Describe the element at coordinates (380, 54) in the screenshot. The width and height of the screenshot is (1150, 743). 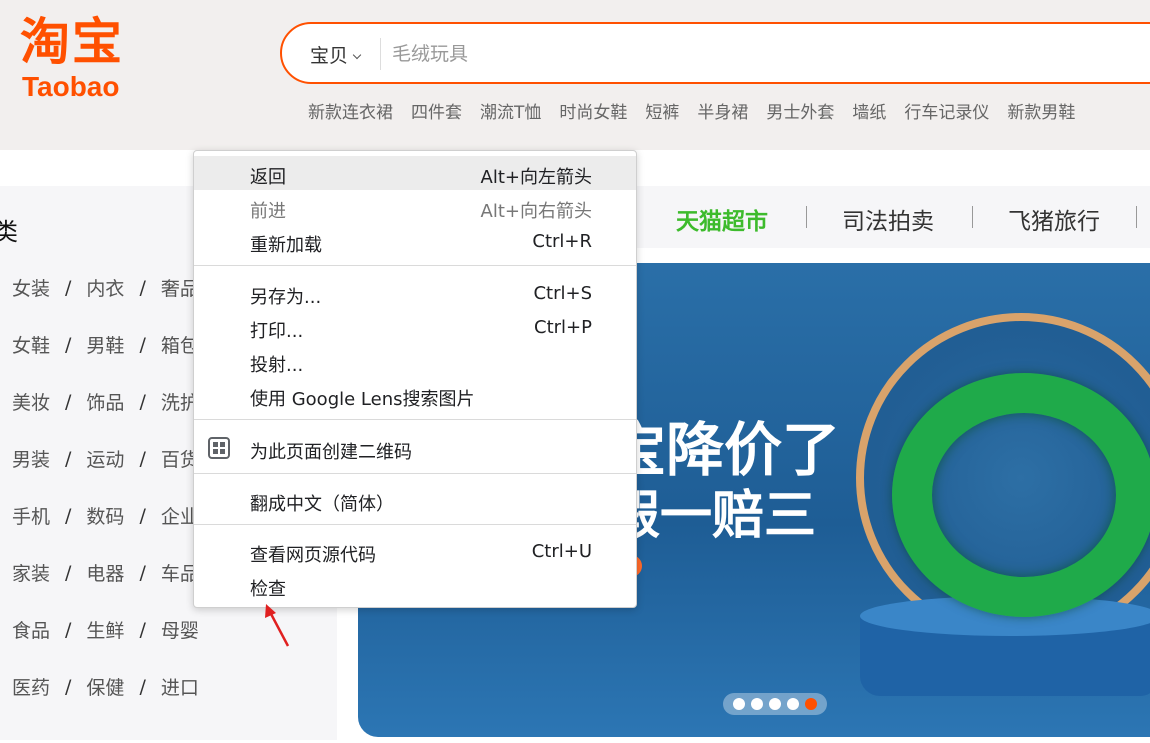
I see `search-divider` at that location.